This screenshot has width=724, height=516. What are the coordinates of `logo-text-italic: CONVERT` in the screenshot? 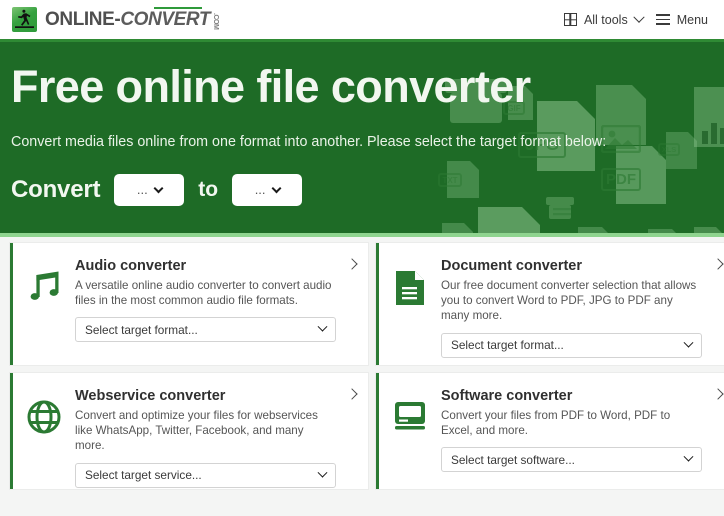 It's located at (165, 18).